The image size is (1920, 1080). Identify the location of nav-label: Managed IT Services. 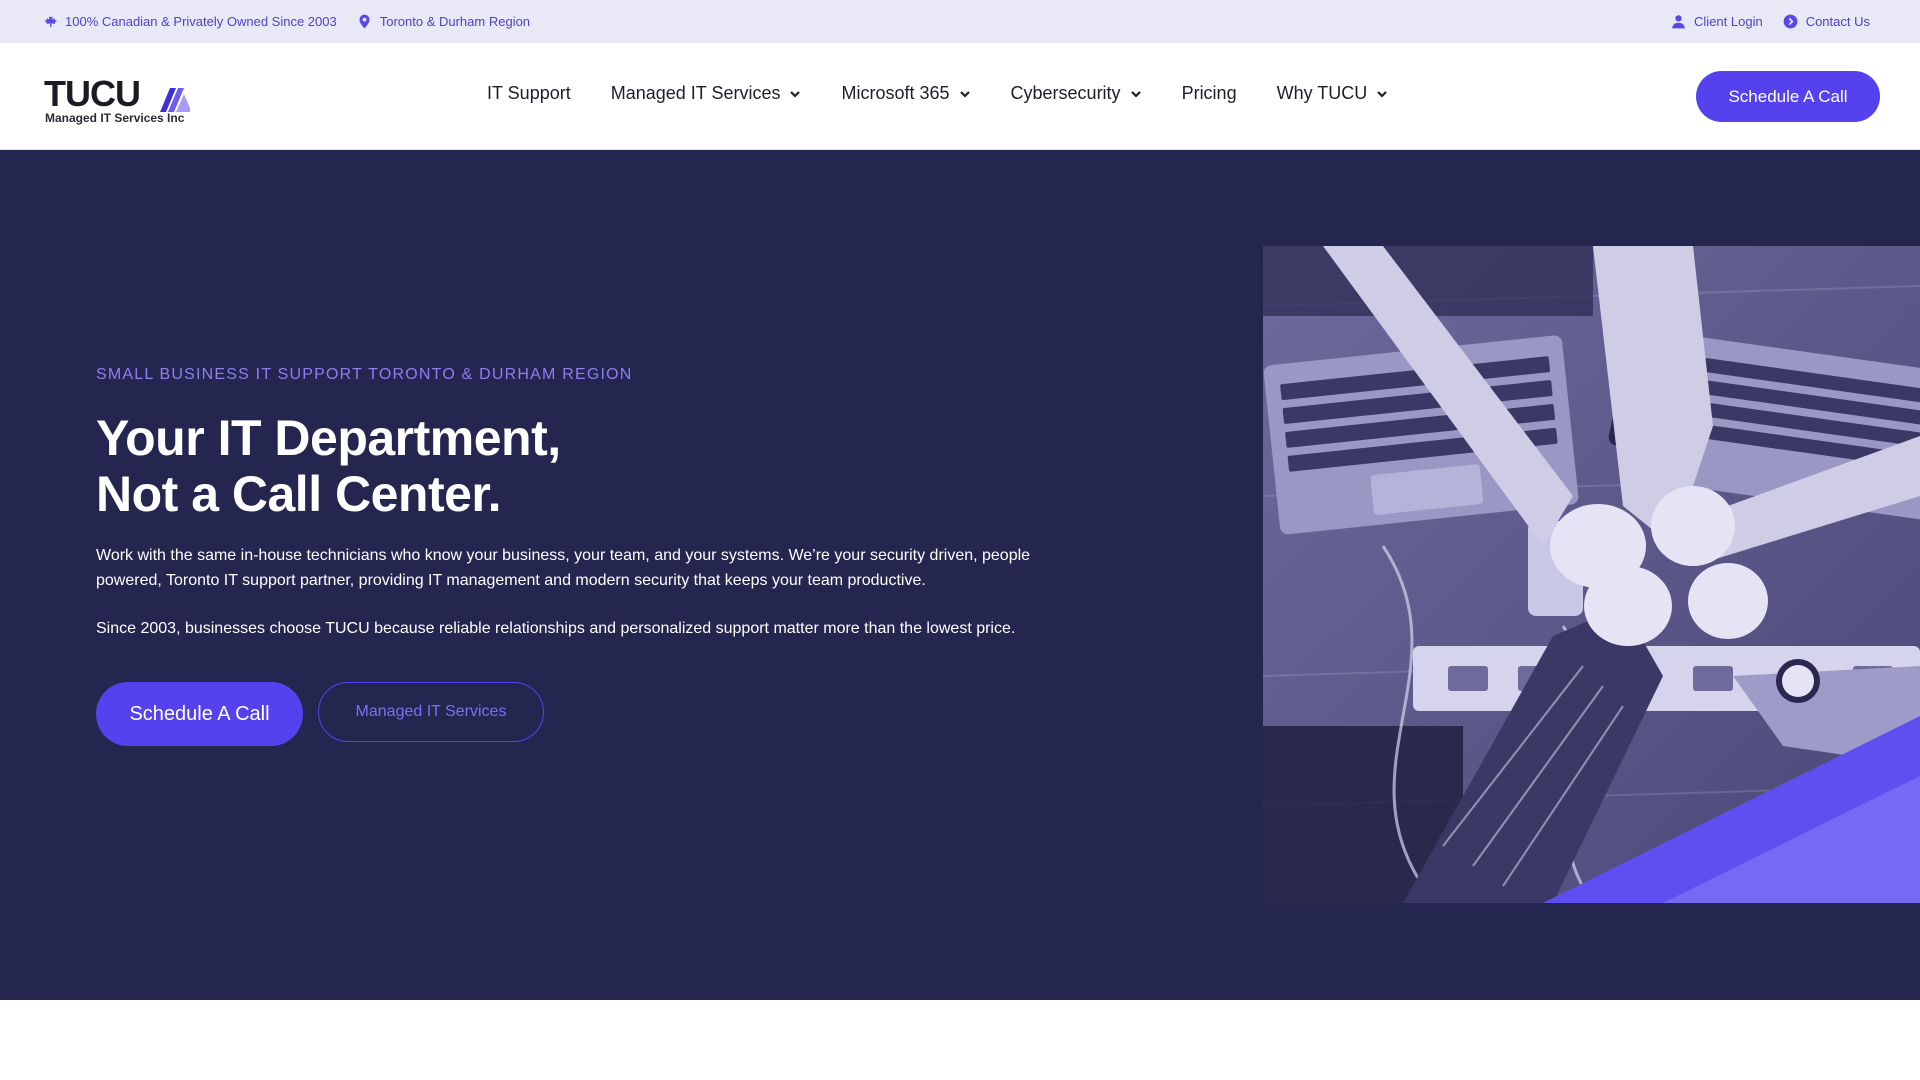
(695, 93).